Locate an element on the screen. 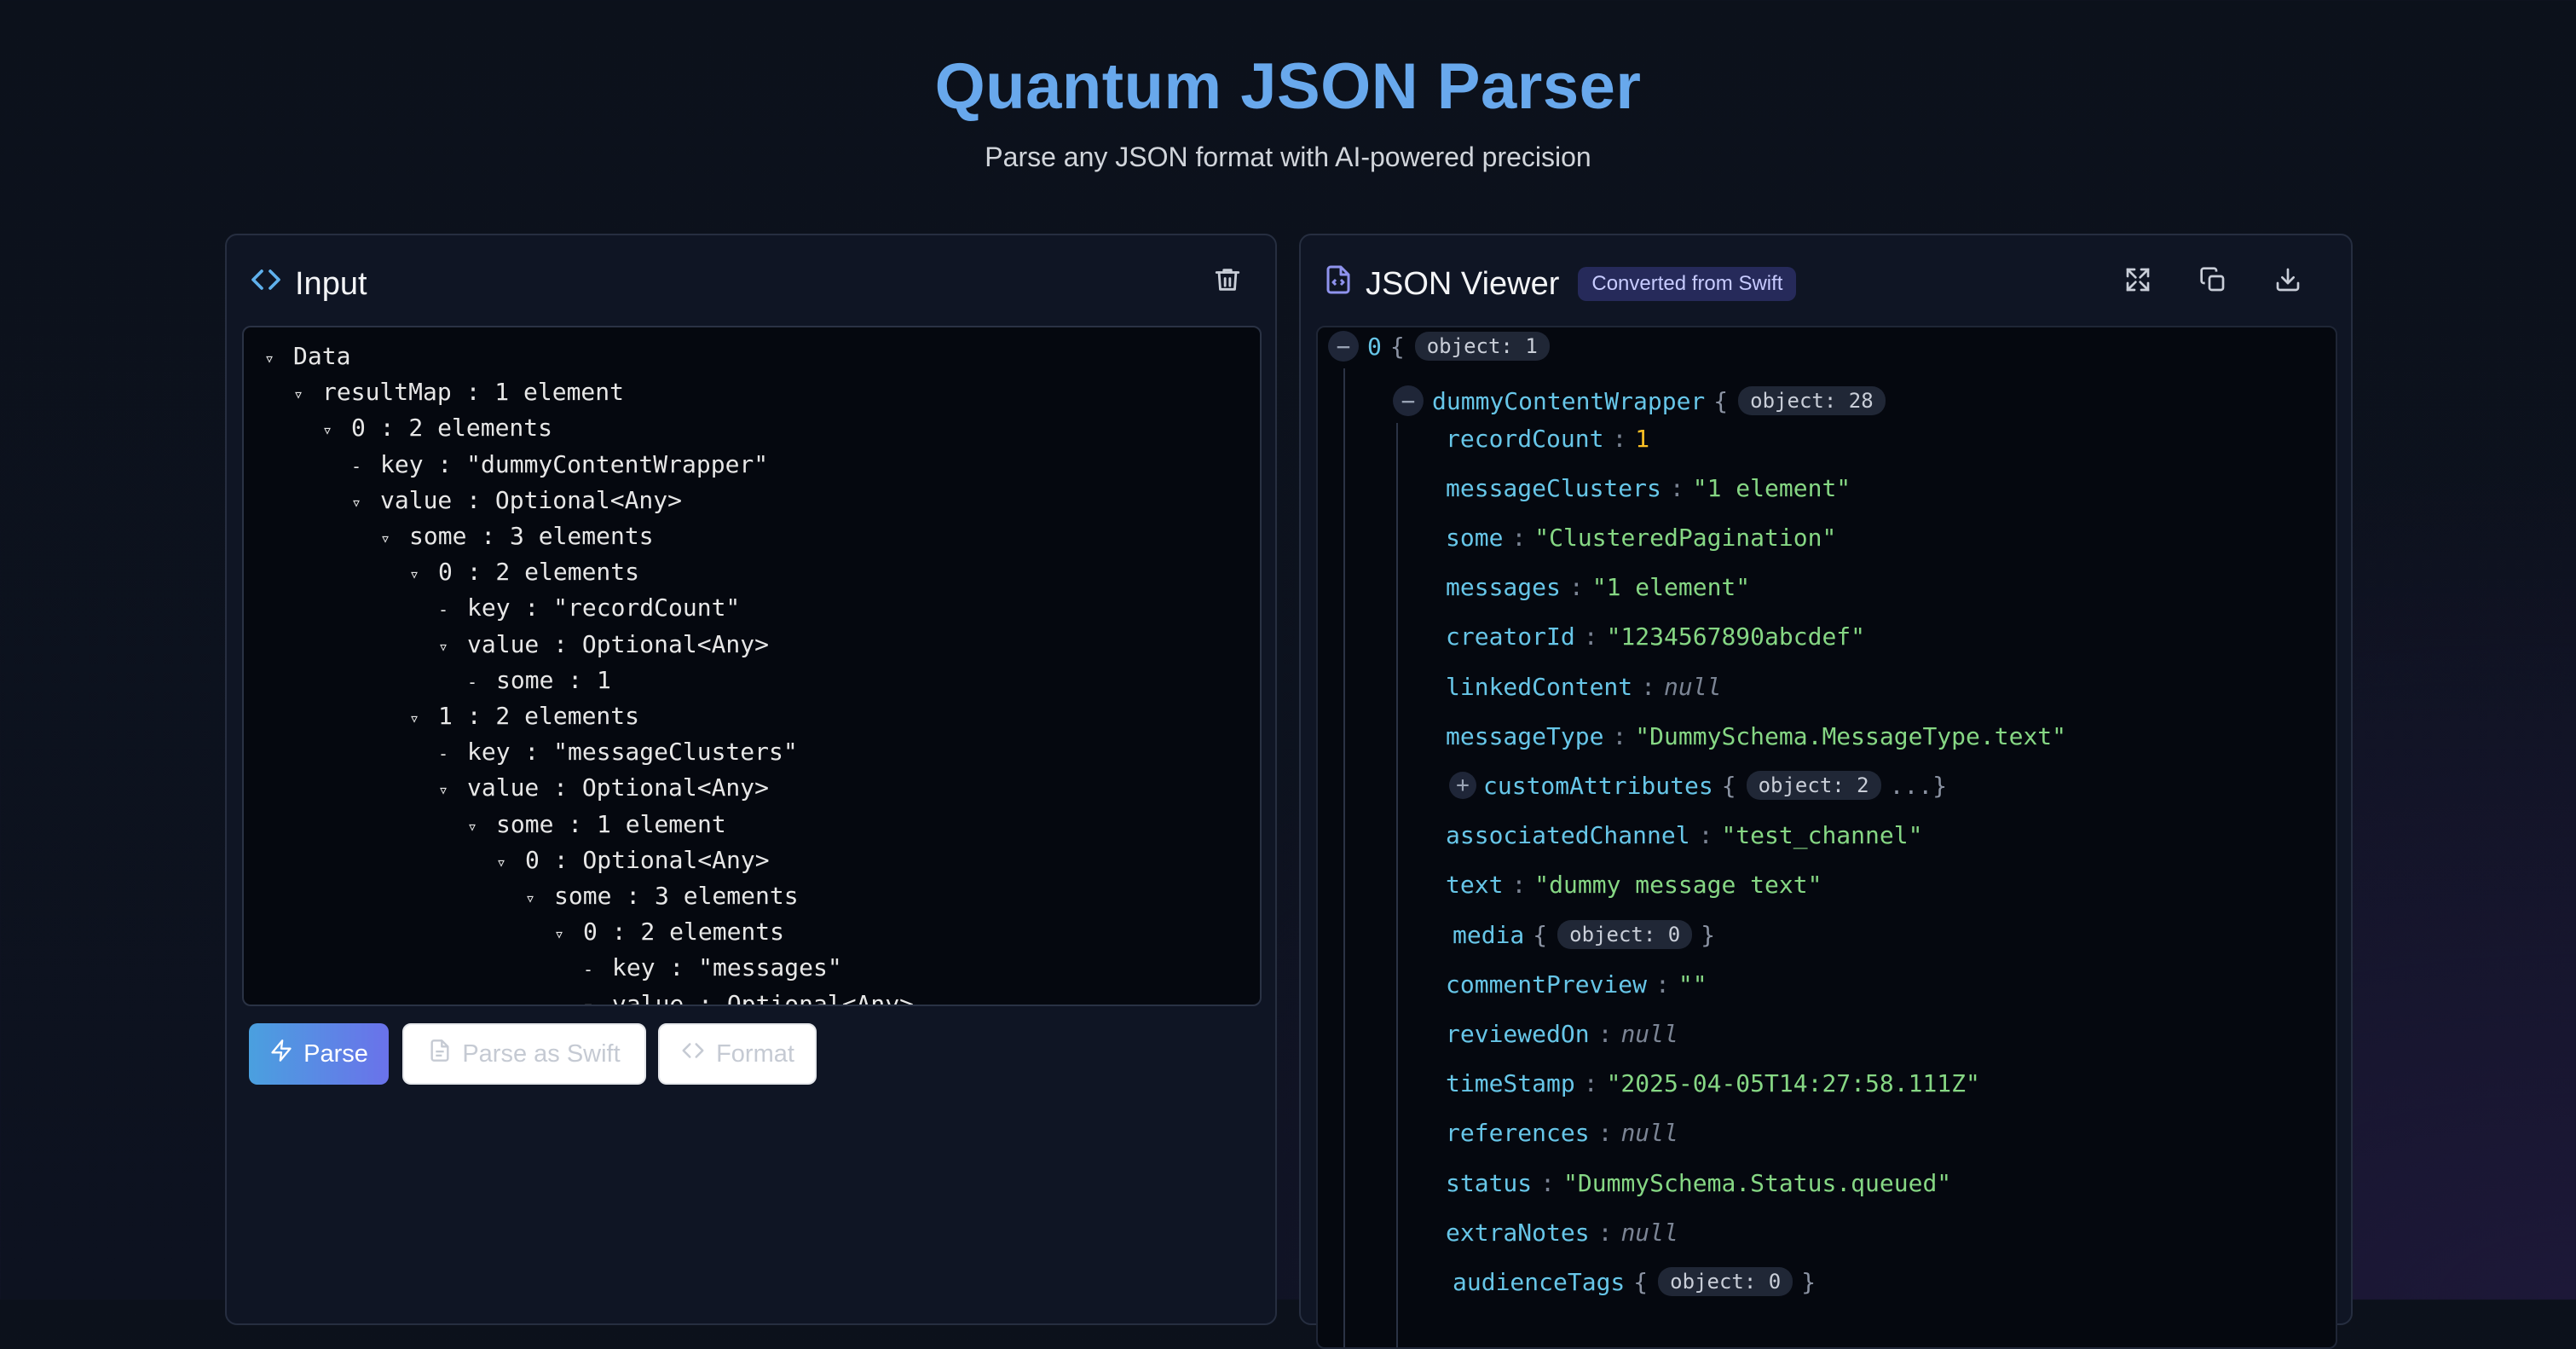  node-key: dummyContentWrapper is located at coordinates (1569, 400).